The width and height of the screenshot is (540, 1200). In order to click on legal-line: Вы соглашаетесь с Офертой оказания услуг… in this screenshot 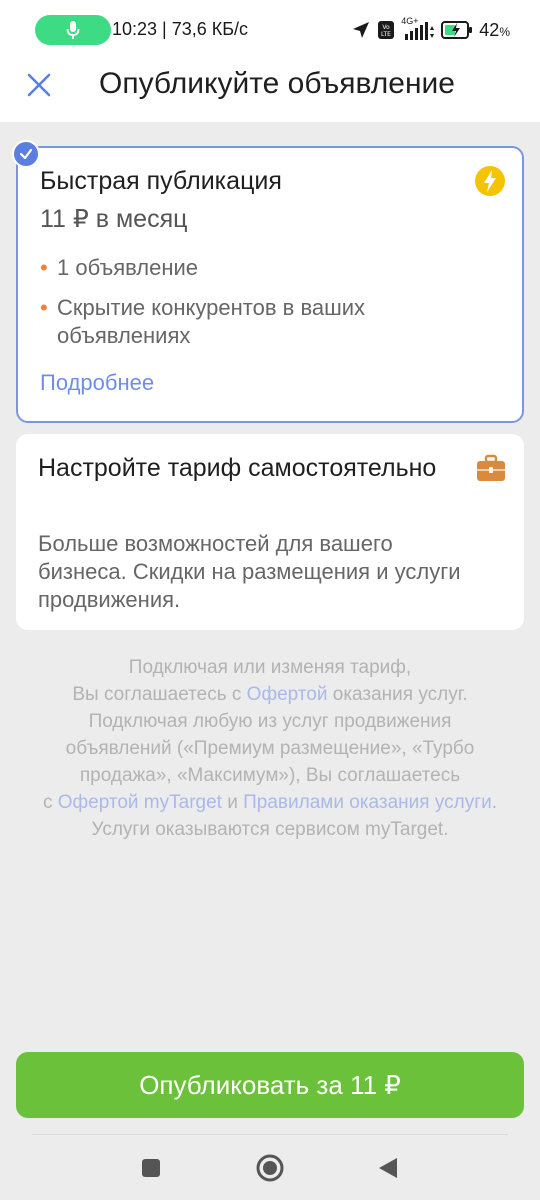, I will do `click(270, 694)`.